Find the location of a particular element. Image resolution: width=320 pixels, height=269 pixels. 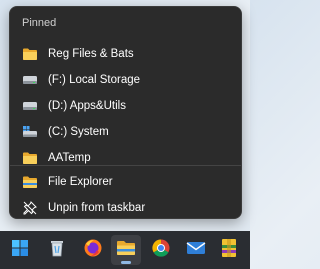

winrar-icon is located at coordinates (229, 250).